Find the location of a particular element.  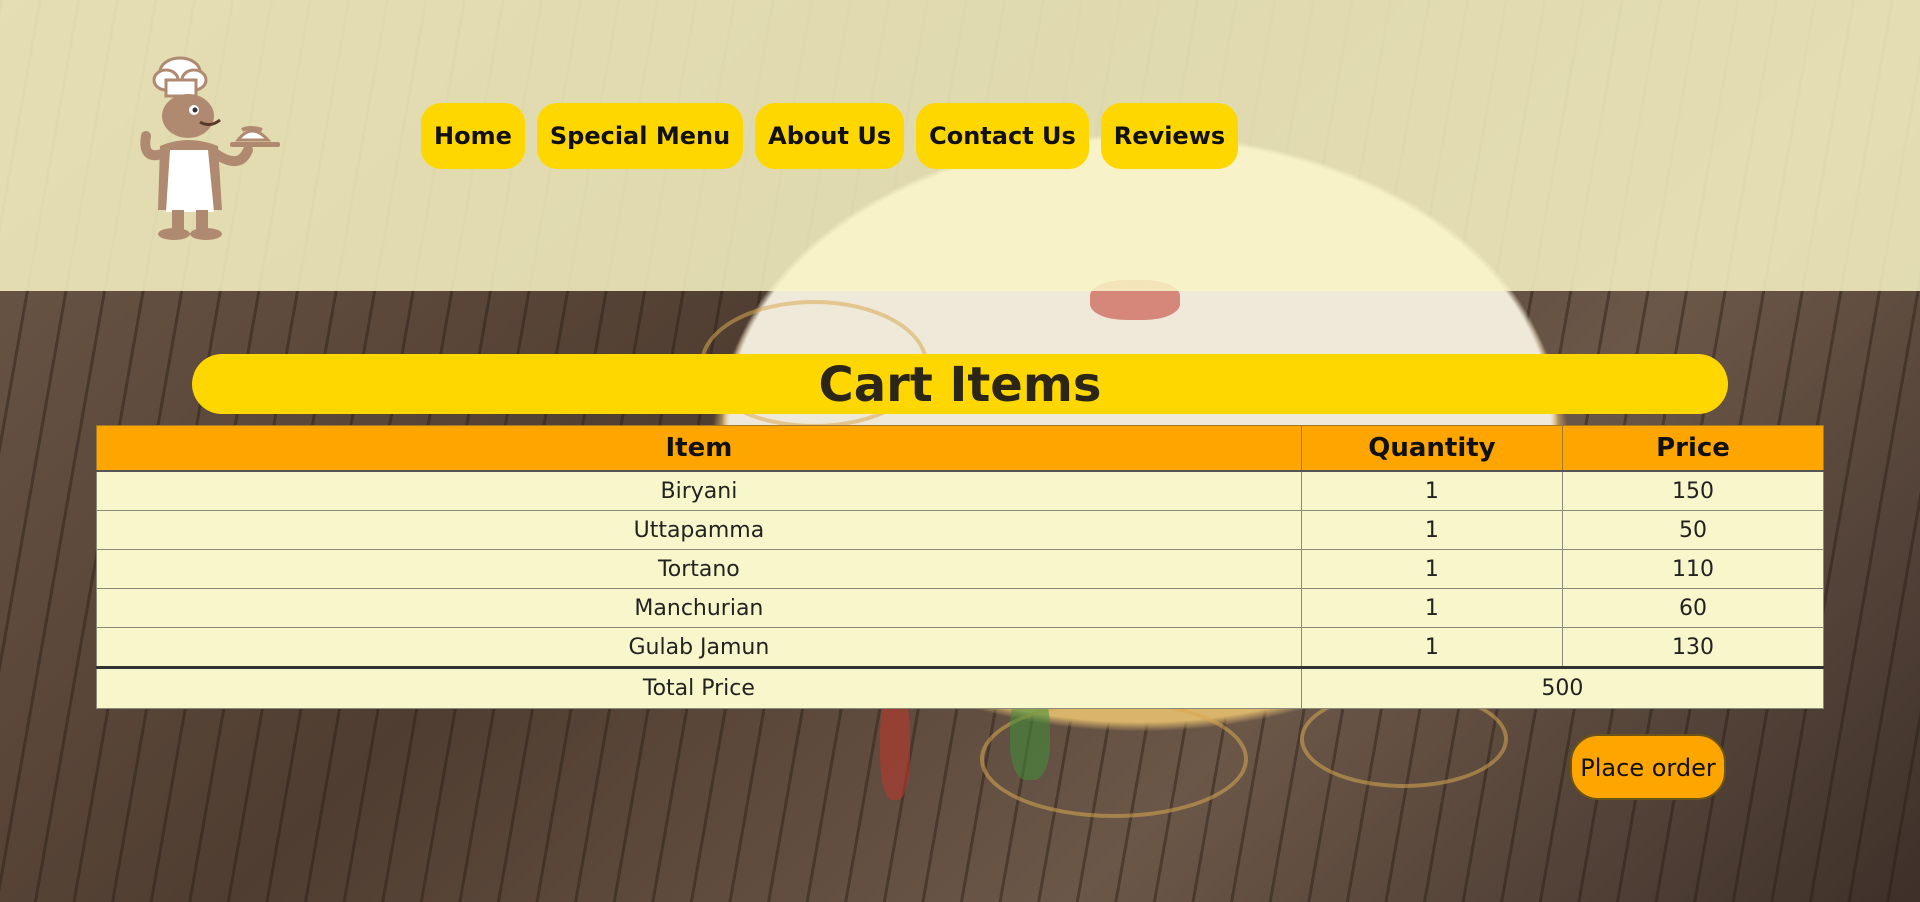

total-value-cell: 500 is located at coordinates (1562, 687).